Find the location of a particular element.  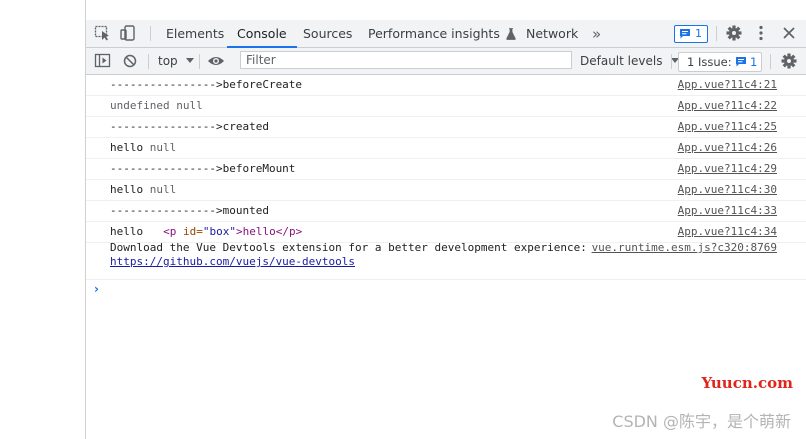

tab-performance-insights: Performance insights is located at coordinates (442, 33).